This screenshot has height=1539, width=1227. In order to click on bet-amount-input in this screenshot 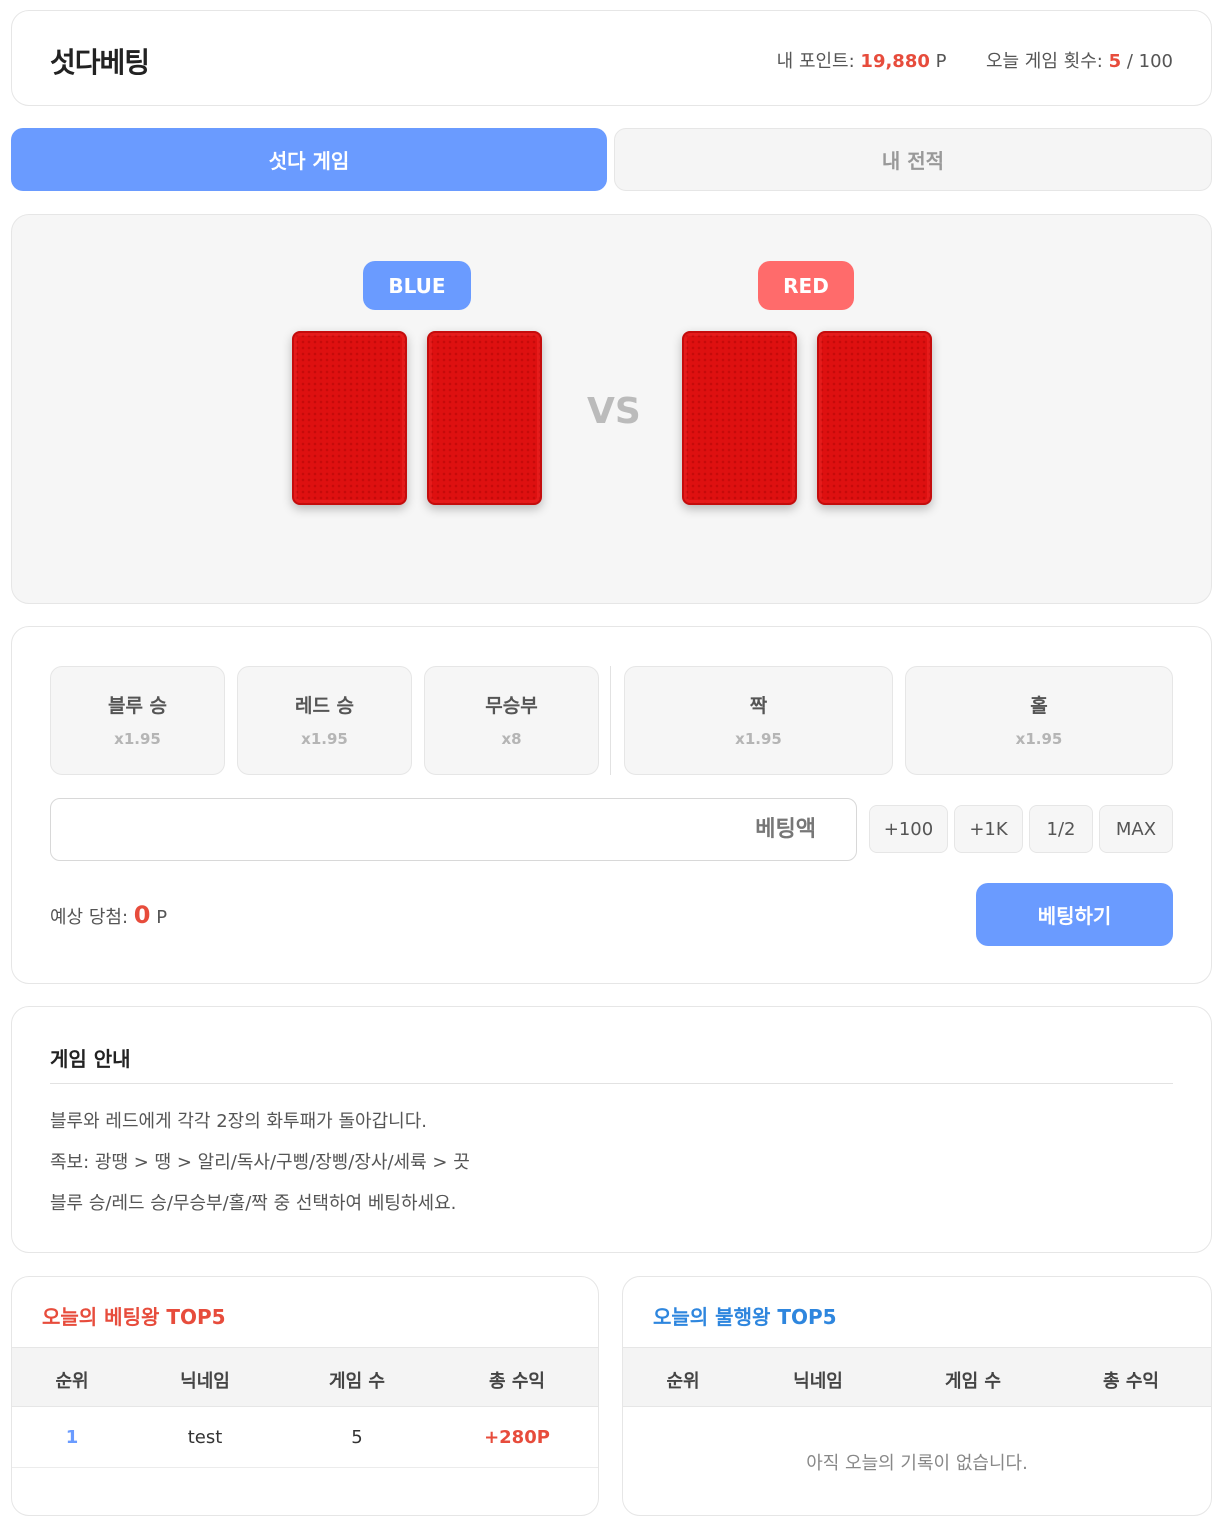, I will do `click(453, 829)`.